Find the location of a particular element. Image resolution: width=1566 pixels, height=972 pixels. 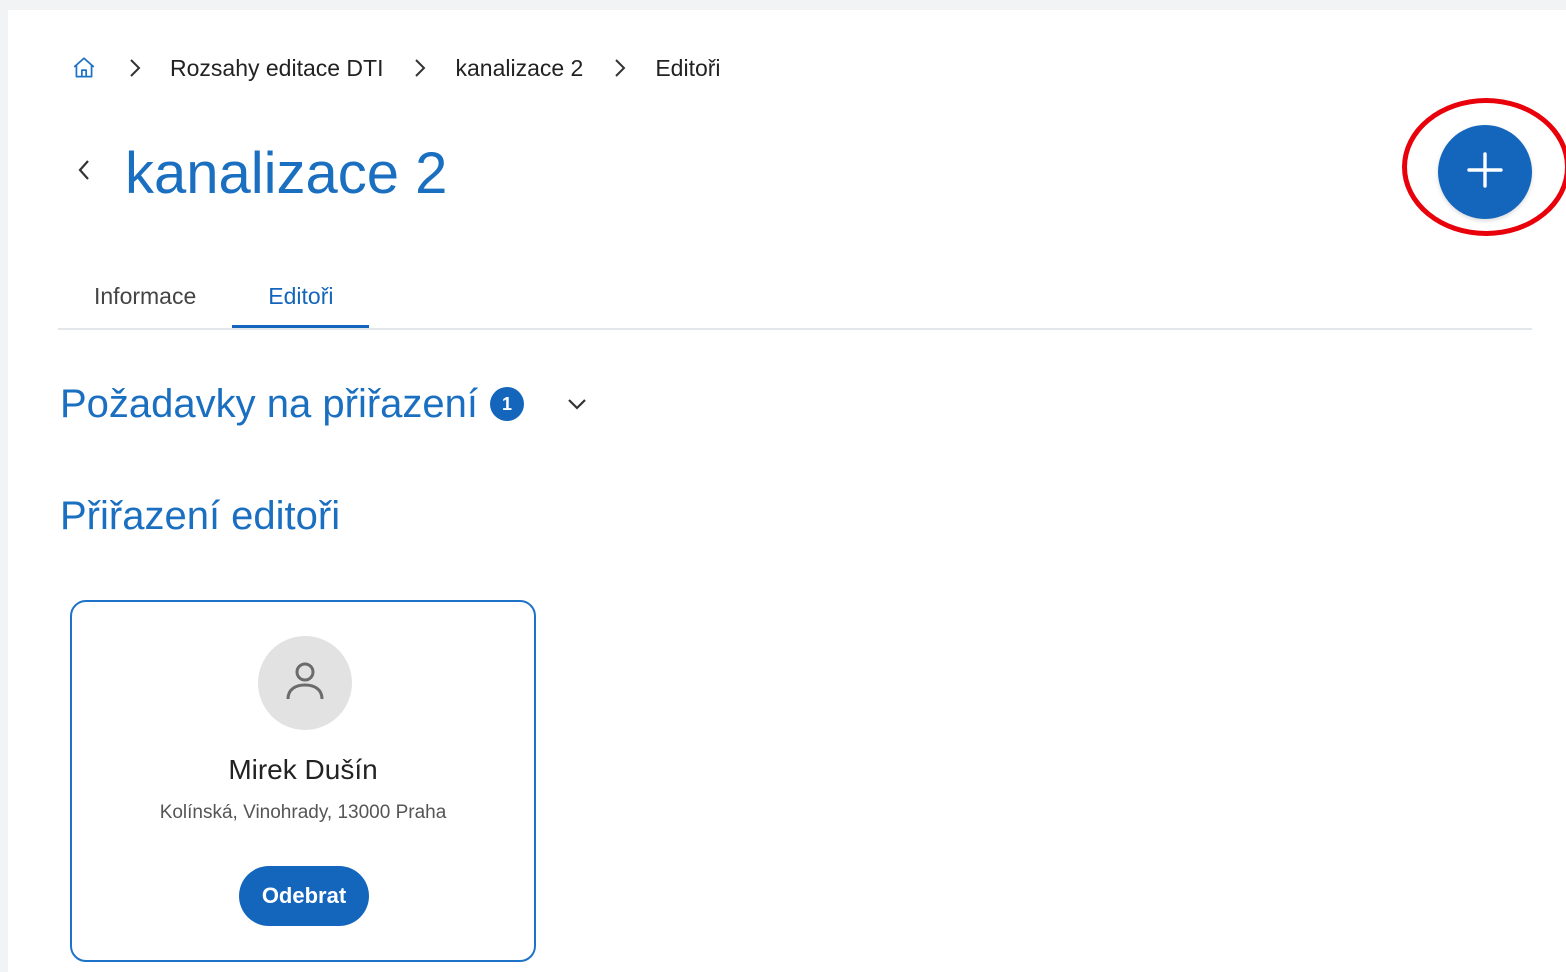

editor-address: Kolínská, Vinohrady, 13000 Praha is located at coordinates (303, 812).